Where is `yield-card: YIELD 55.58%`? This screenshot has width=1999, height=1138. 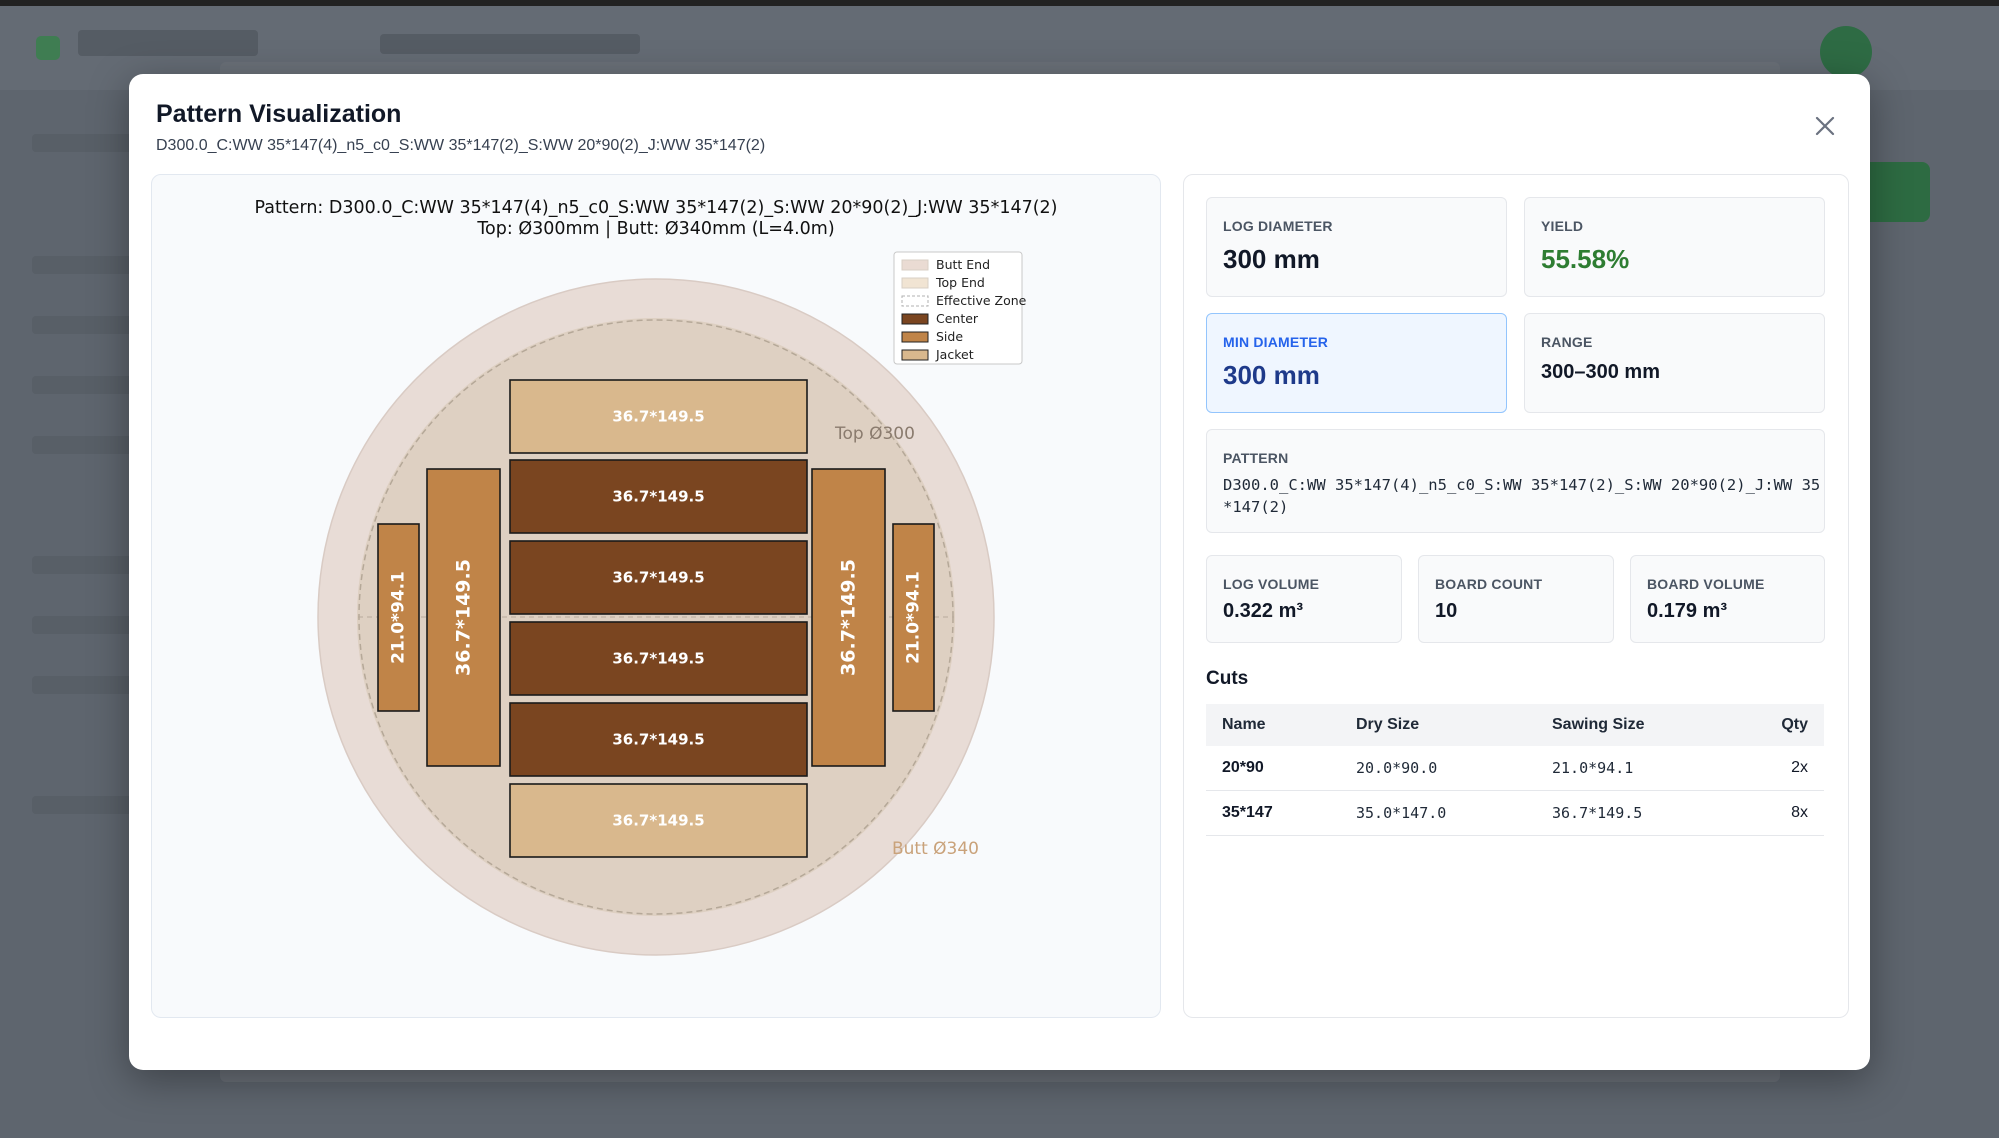 yield-card: YIELD 55.58% is located at coordinates (1674, 247).